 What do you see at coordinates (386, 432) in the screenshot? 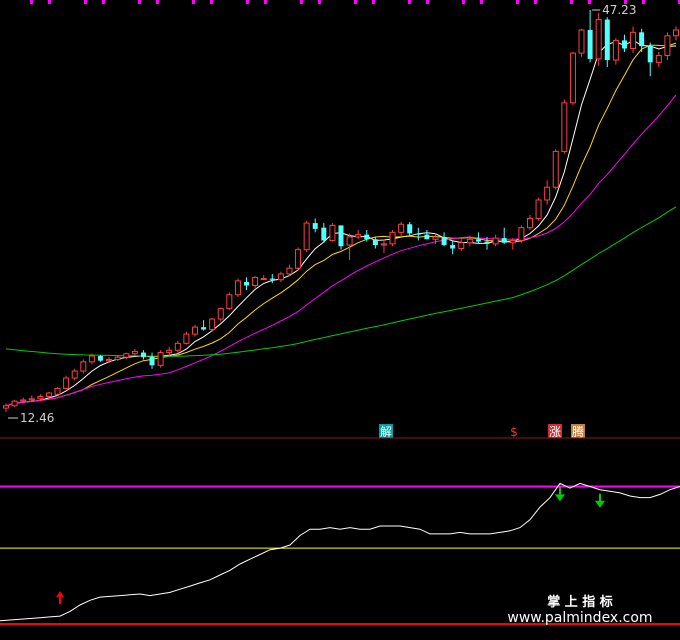
I see `signal-text: 解` at bounding box center [386, 432].